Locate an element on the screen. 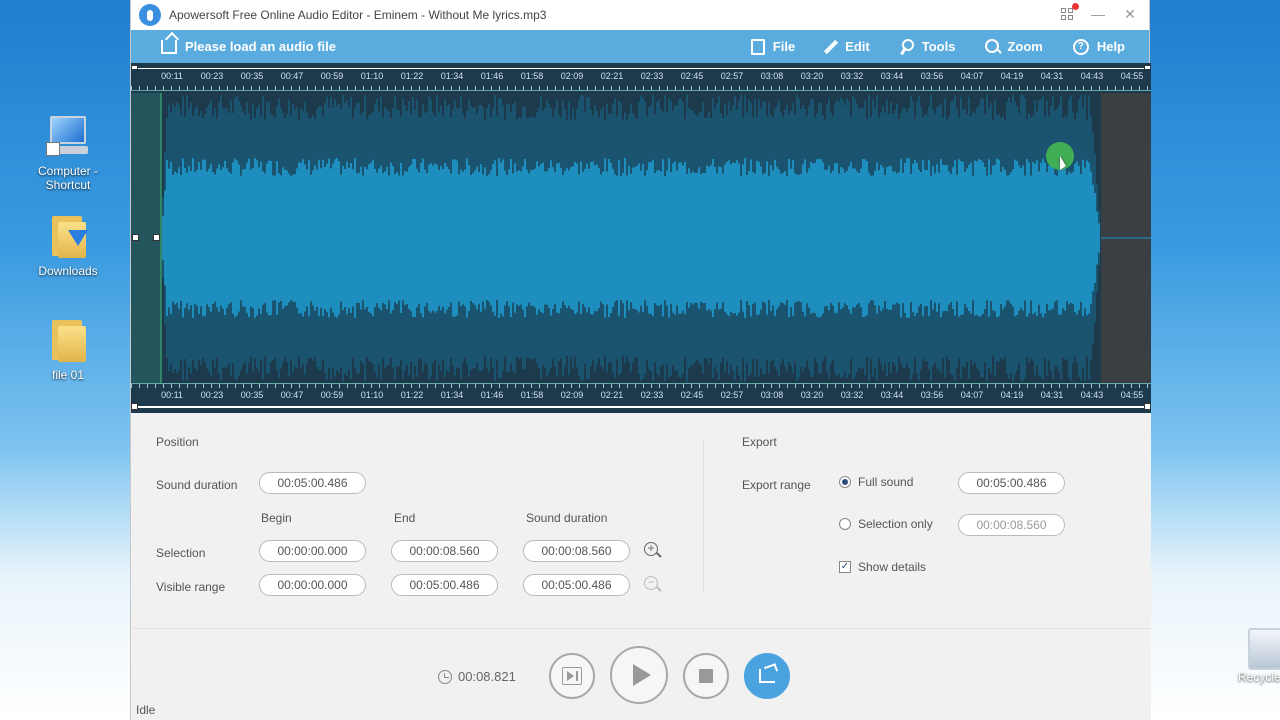 This screenshot has height=720, width=1280. duration-column-header: Sound duration is located at coordinates (567, 518).